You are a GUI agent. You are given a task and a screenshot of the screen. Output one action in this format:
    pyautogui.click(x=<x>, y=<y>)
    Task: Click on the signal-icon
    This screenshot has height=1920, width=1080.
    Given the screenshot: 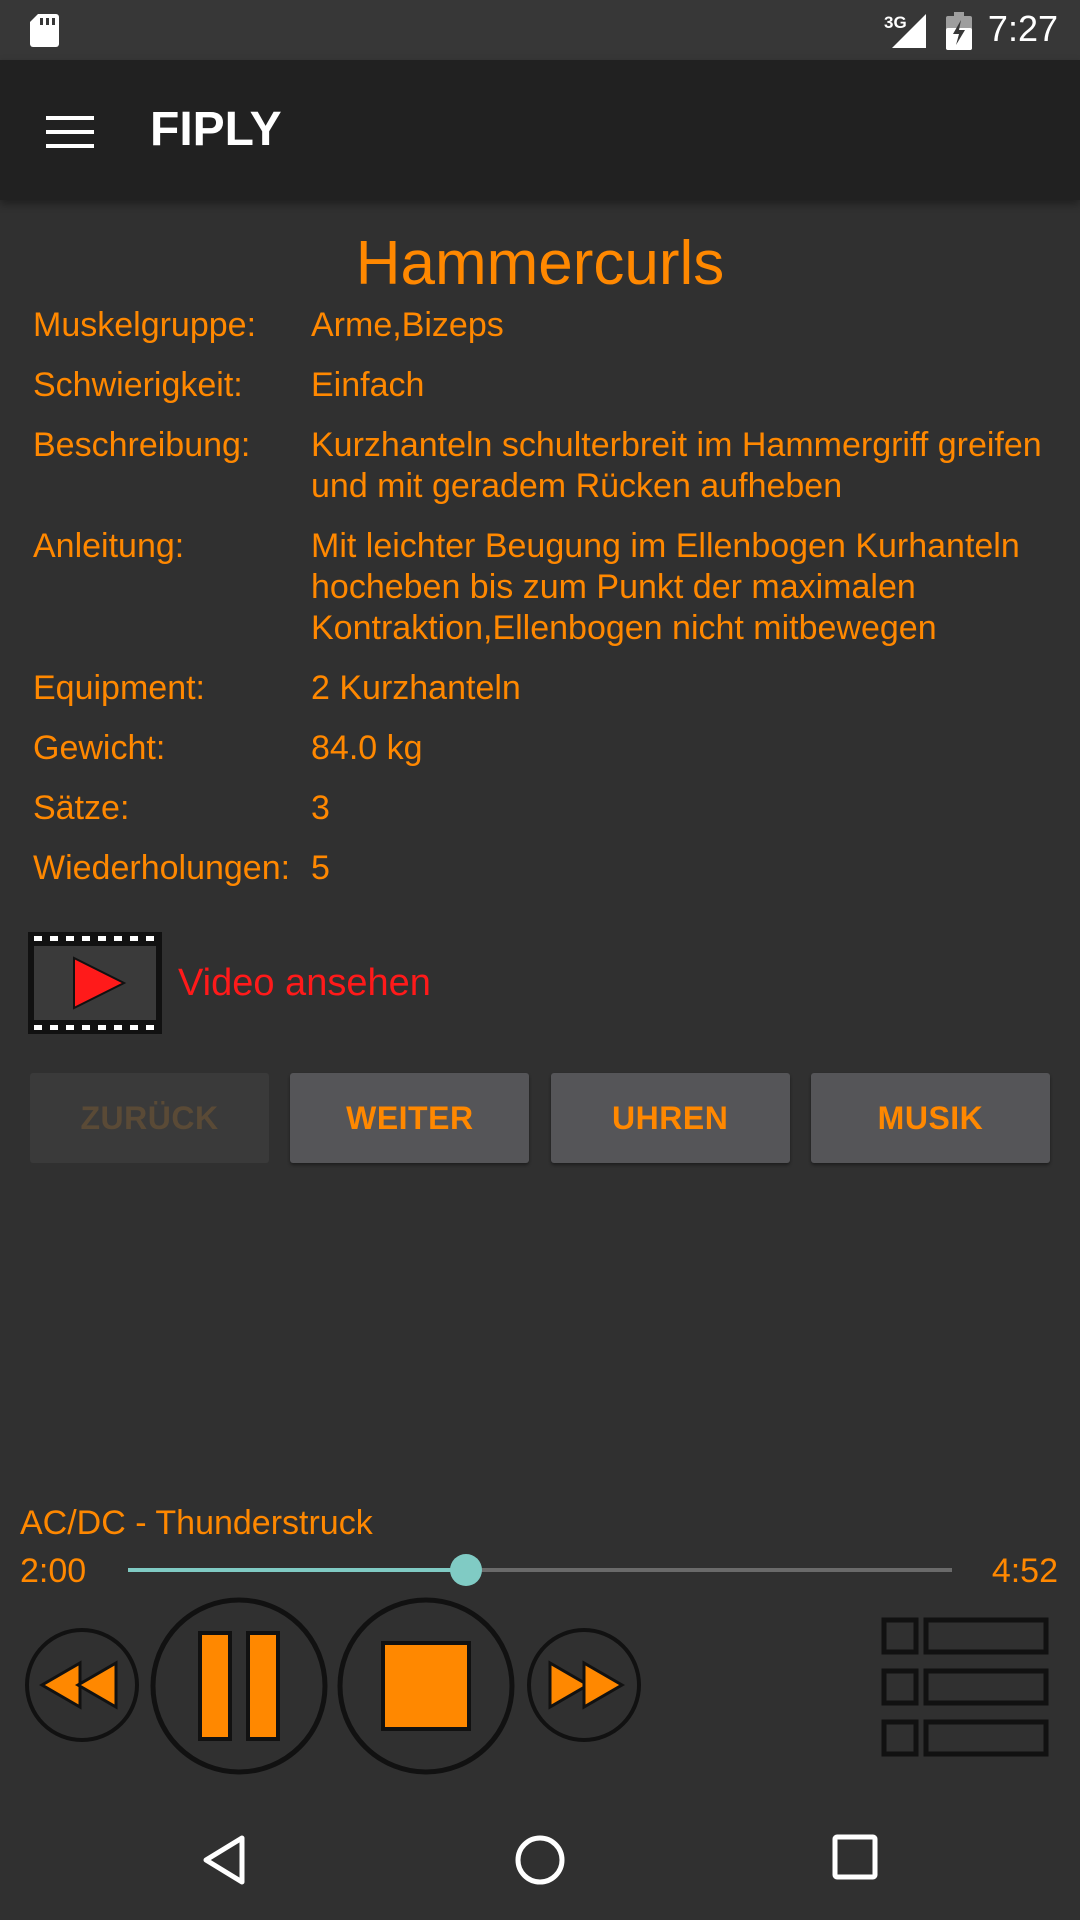 What is the action you would take?
    pyautogui.click(x=909, y=31)
    